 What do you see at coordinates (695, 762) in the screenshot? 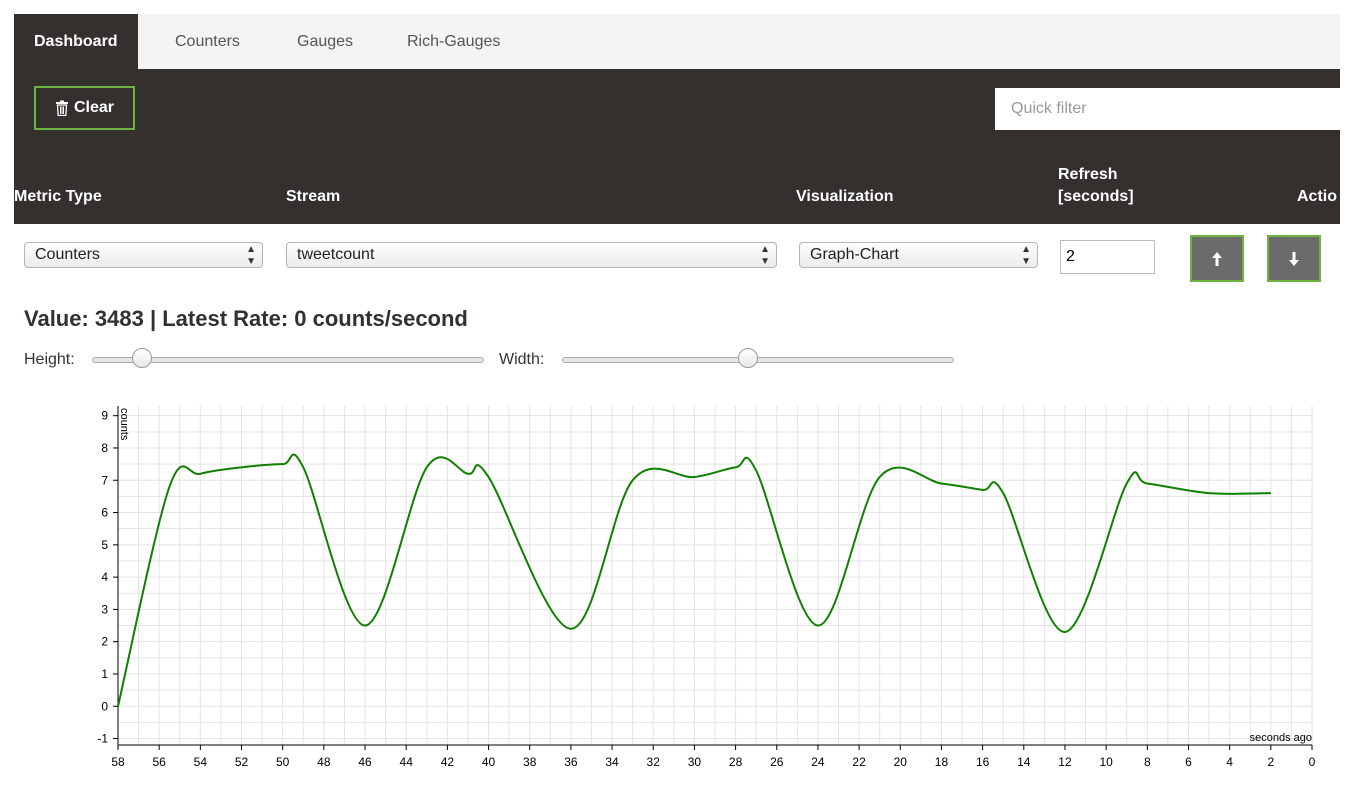
I see `x-tick-label: 30` at bounding box center [695, 762].